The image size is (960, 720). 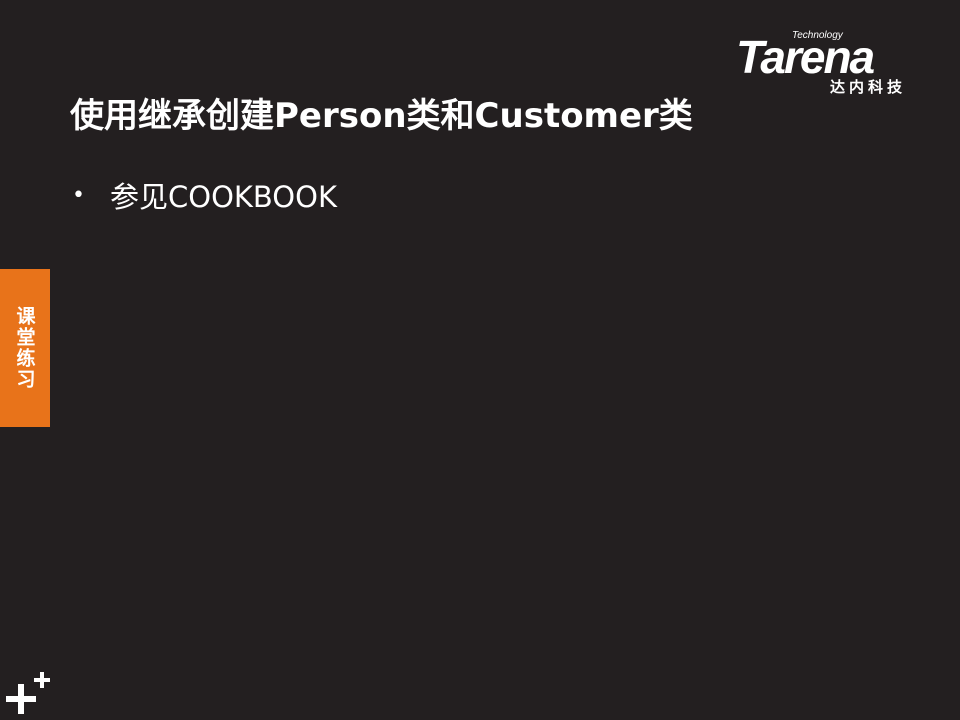 I want to click on double-plus-icon, so click(x=28, y=693).